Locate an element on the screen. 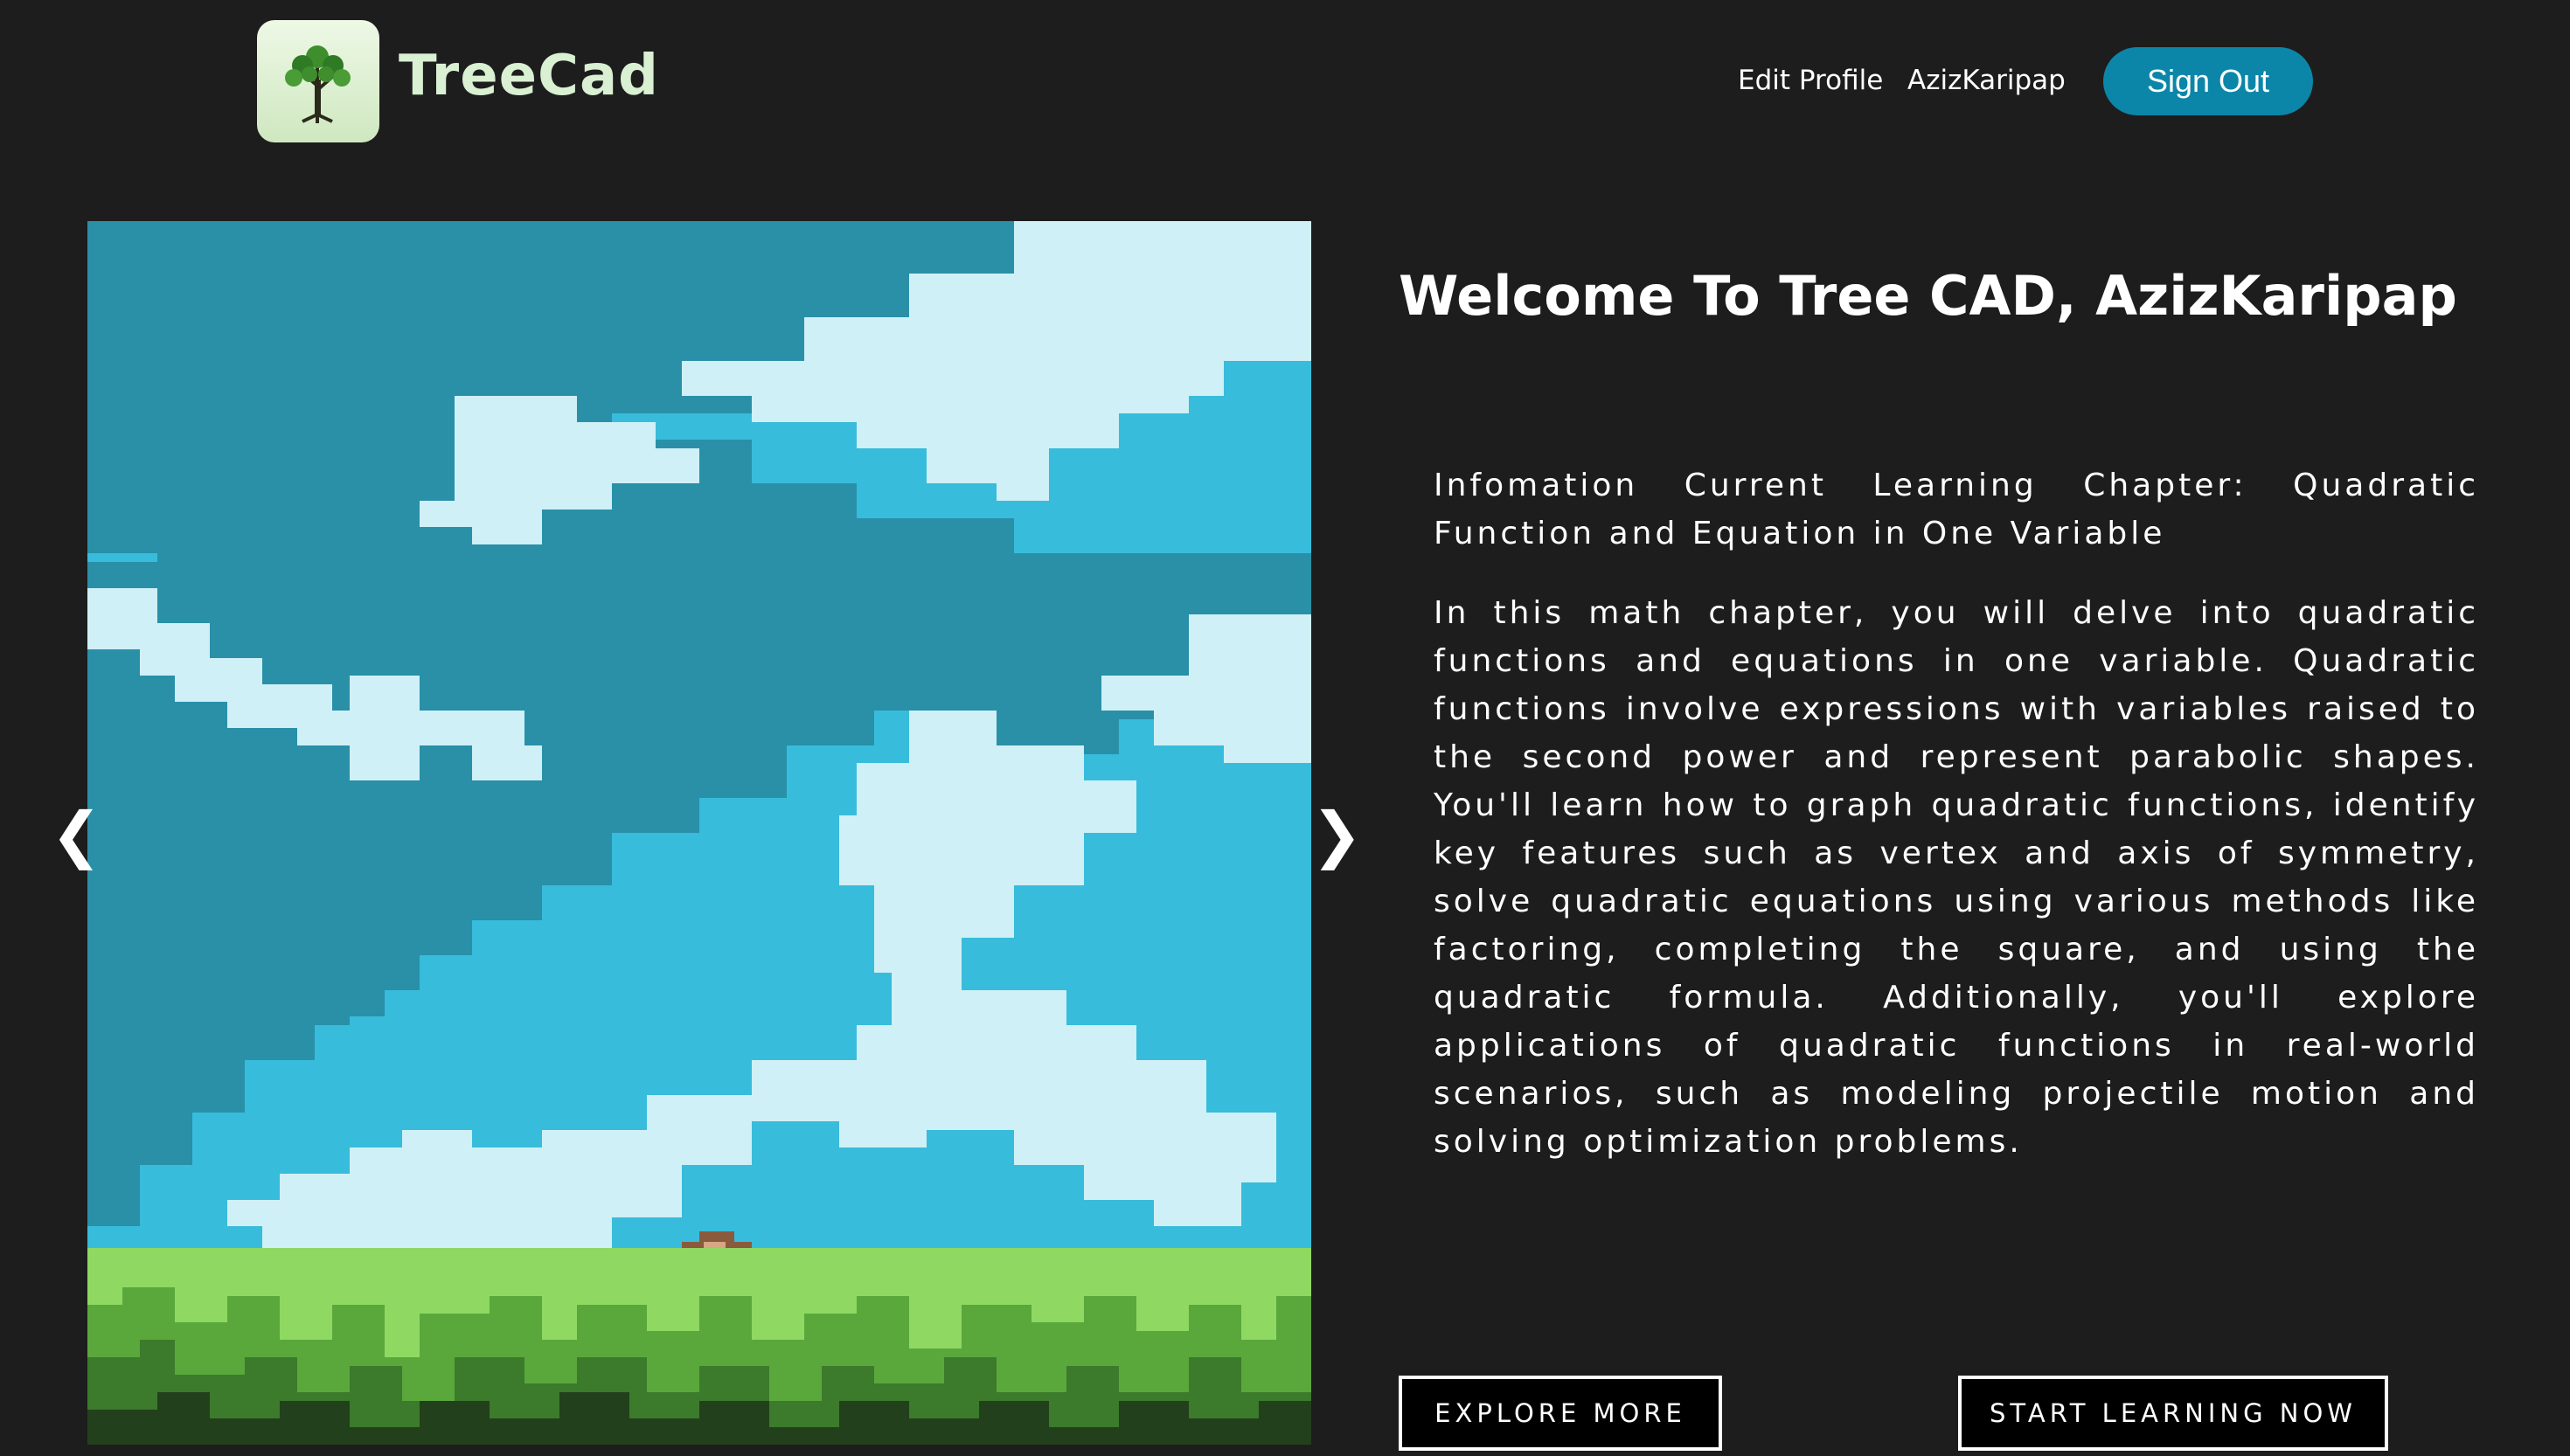 The height and width of the screenshot is (1456, 2570). edit-profile-link: Edit Profile is located at coordinates (1810, 80).